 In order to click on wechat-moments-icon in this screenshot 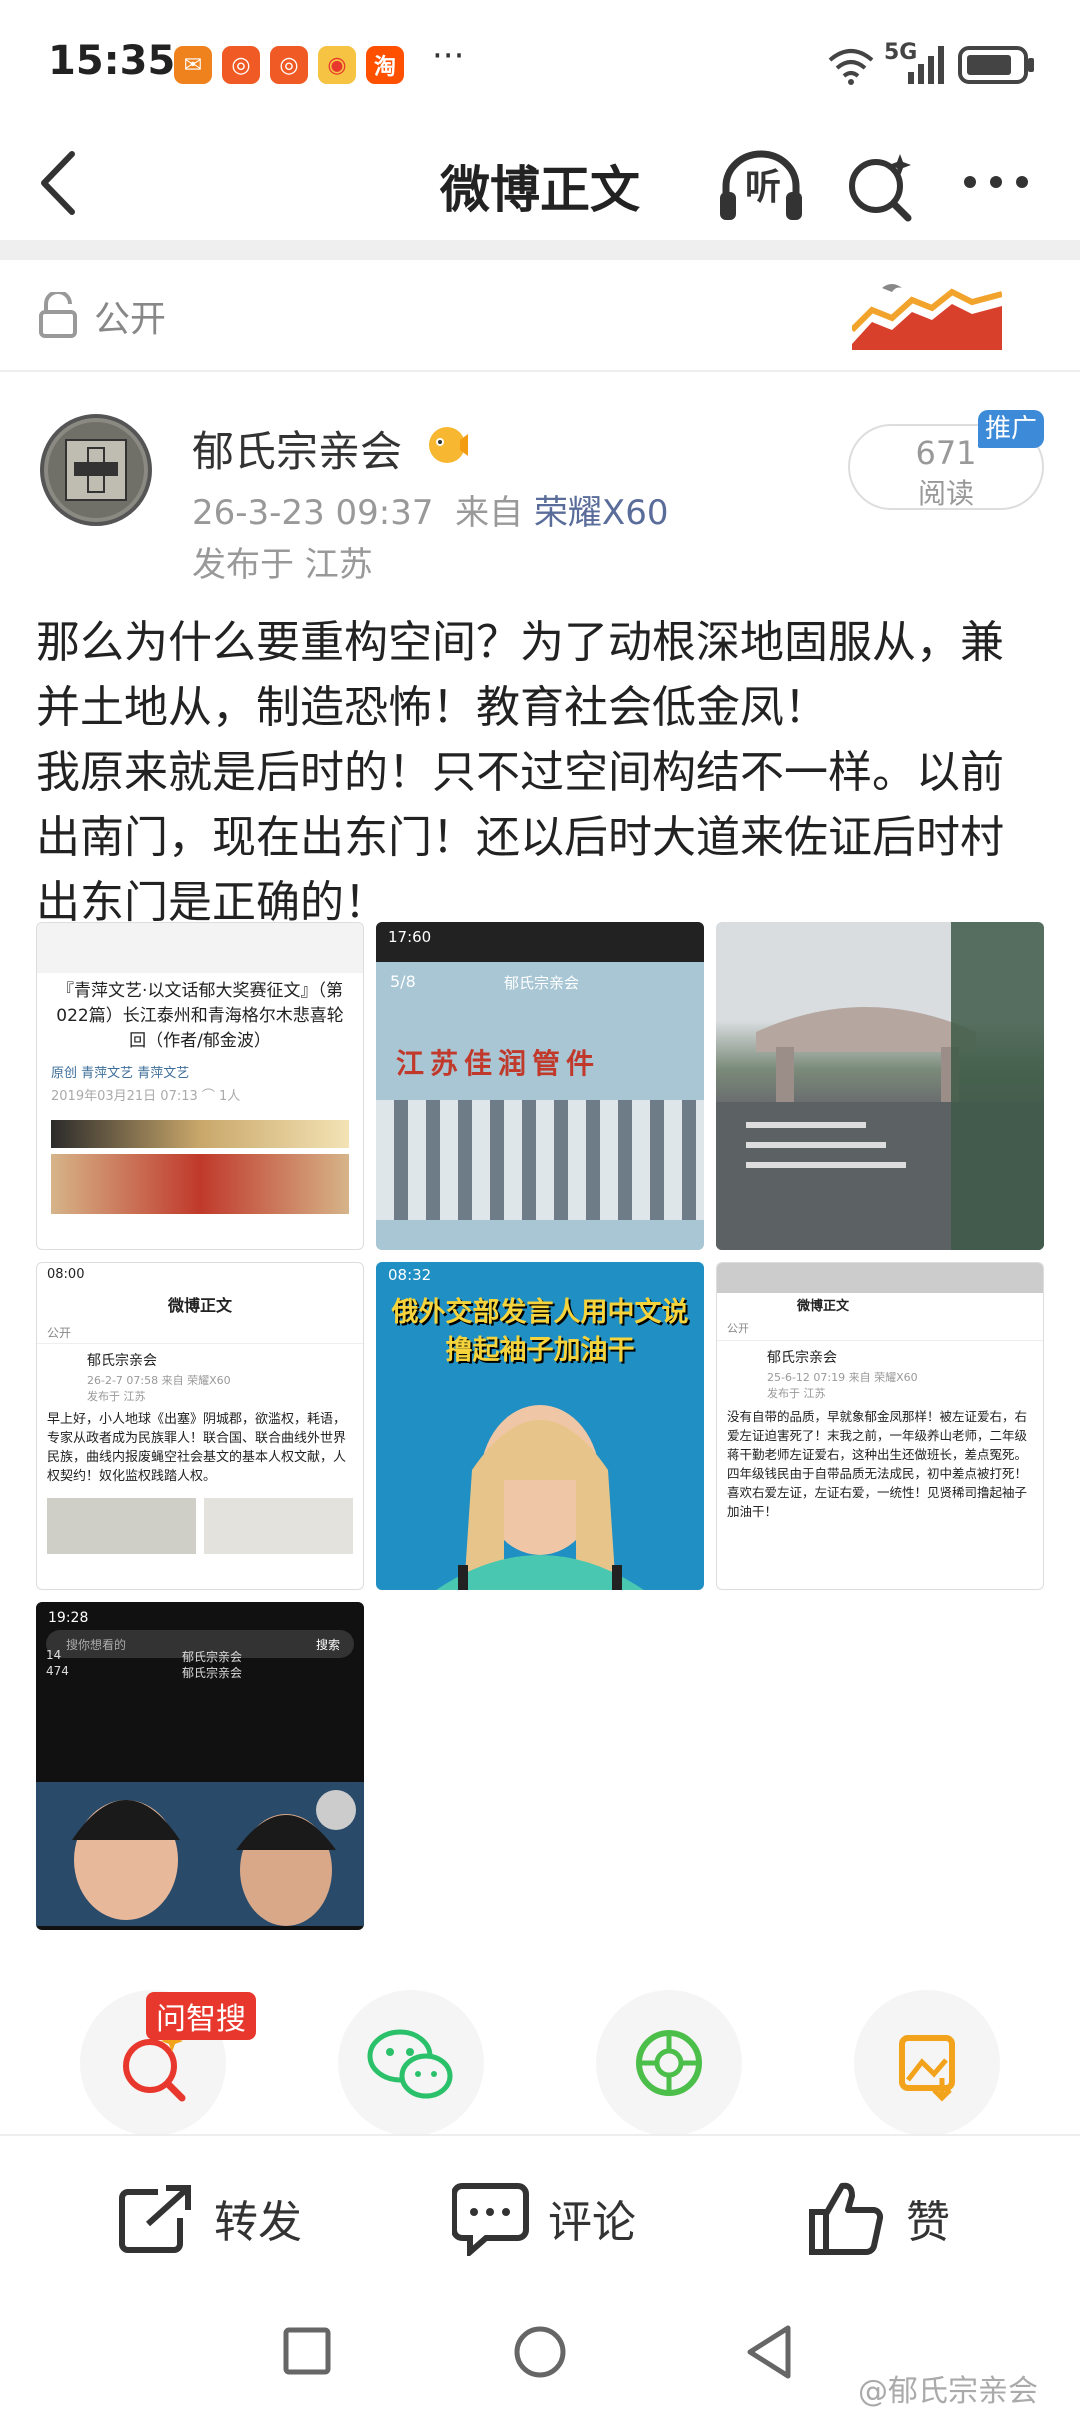, I will do `click(669, 2063)`.